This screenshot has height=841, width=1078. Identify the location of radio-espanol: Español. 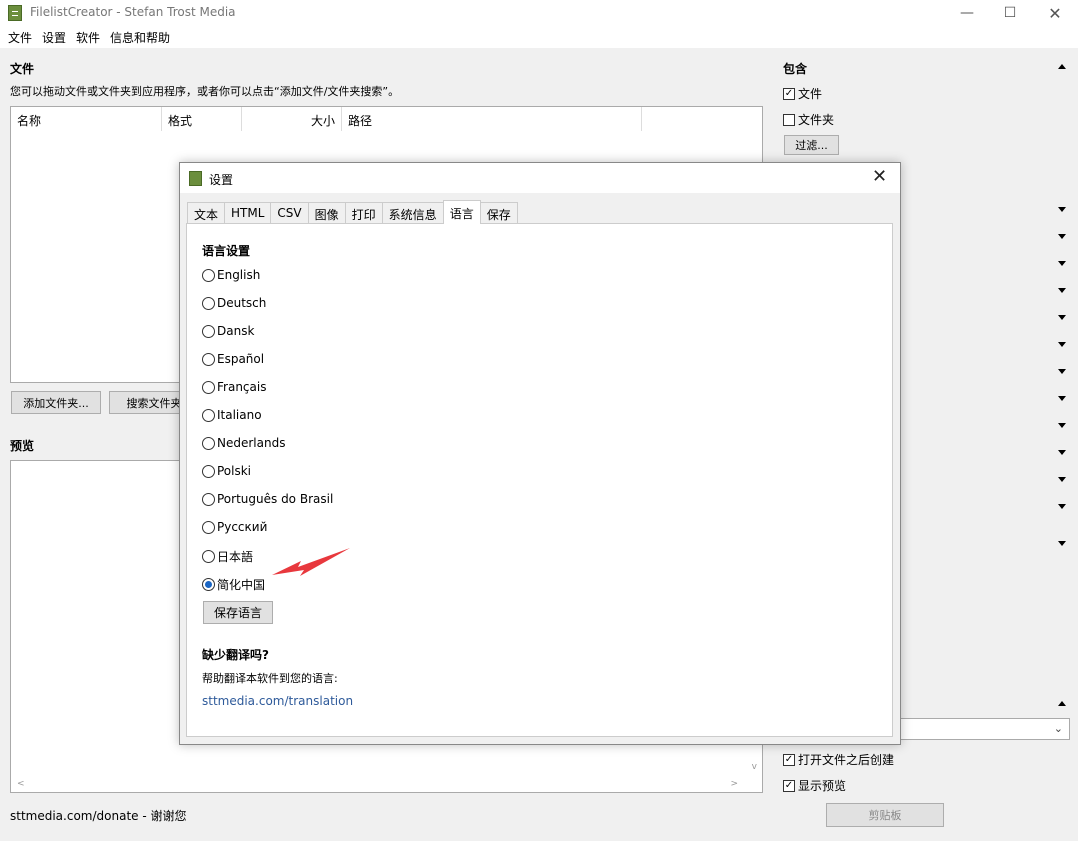
(233, 359).